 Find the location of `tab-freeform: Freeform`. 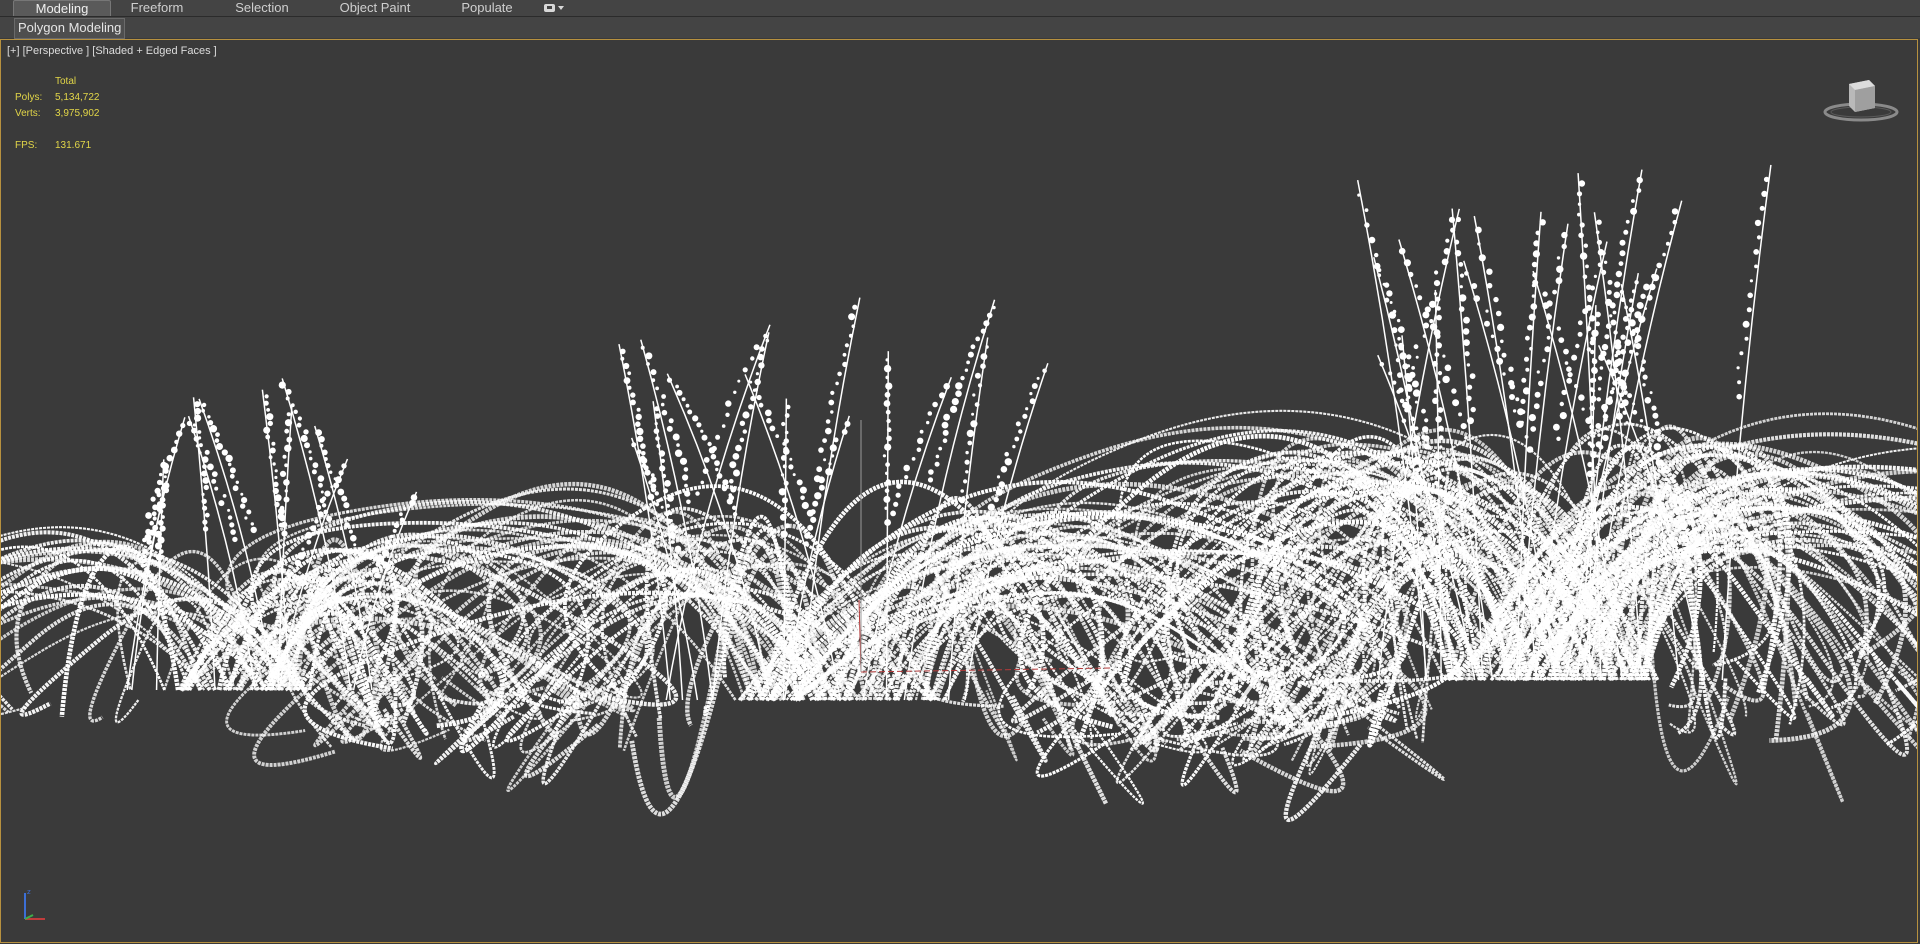

tab-freeform: Freeform is located at coordinates (157, 8).